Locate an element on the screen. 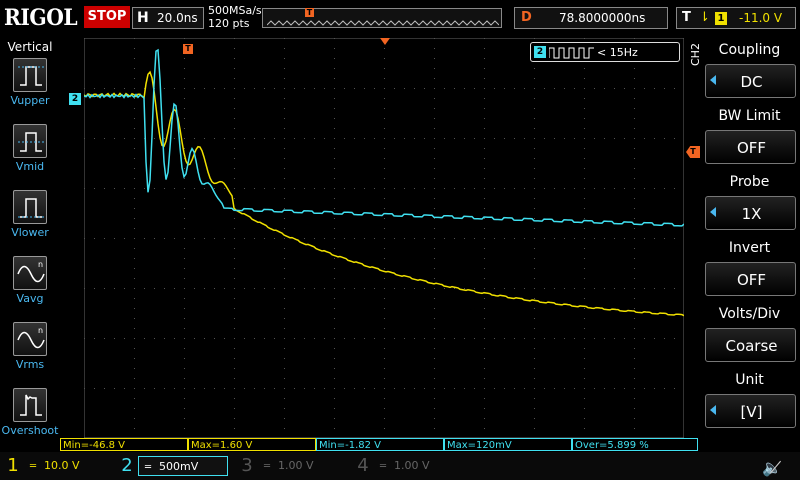  invert-value-box: OFF is located at coordinates (750, 279).